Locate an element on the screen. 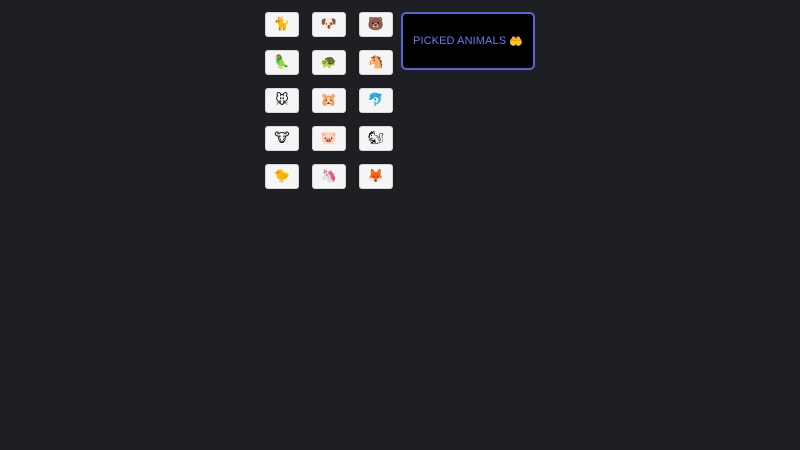  animal-tile-fox: 🦊 is located at coordinates (376, 176).